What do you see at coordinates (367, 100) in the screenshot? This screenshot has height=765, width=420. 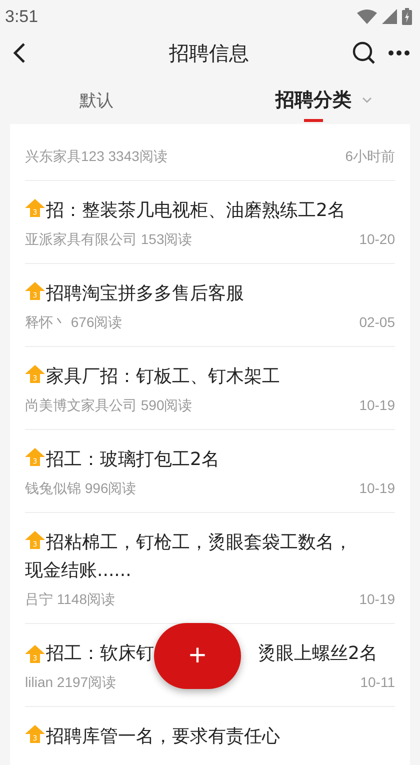 I see `caret-icon` at bounding box center [367, 100].